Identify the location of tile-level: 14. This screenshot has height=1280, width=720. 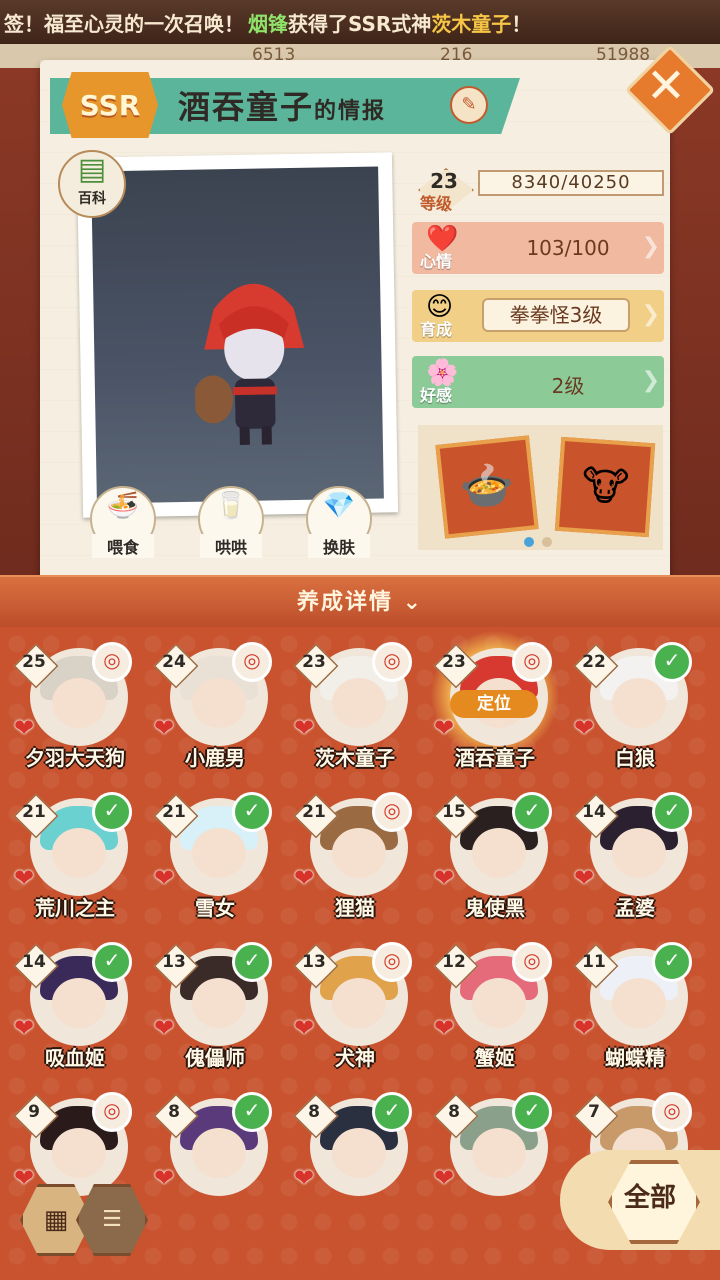
(34, 962).